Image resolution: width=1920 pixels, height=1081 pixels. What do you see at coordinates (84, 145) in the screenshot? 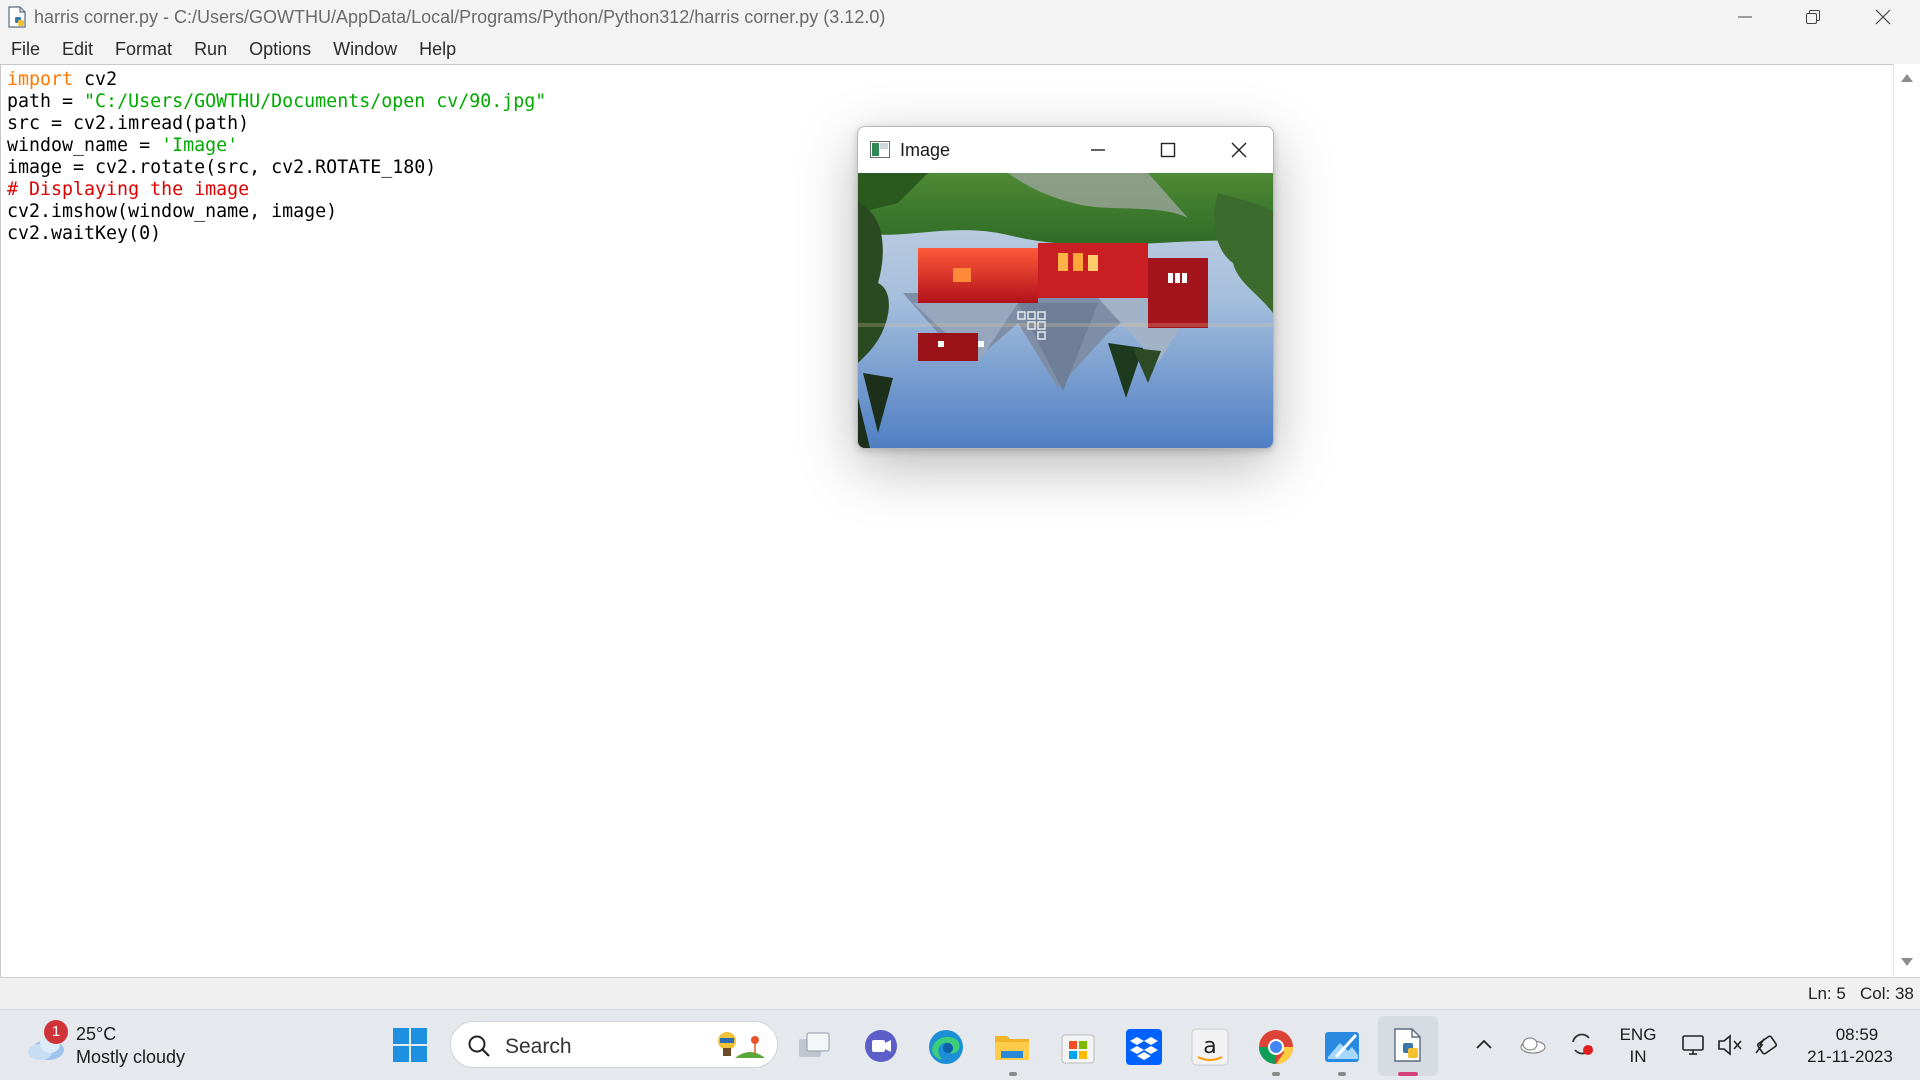
I see `code-token: window_name =` at bounding box center [84, 145].